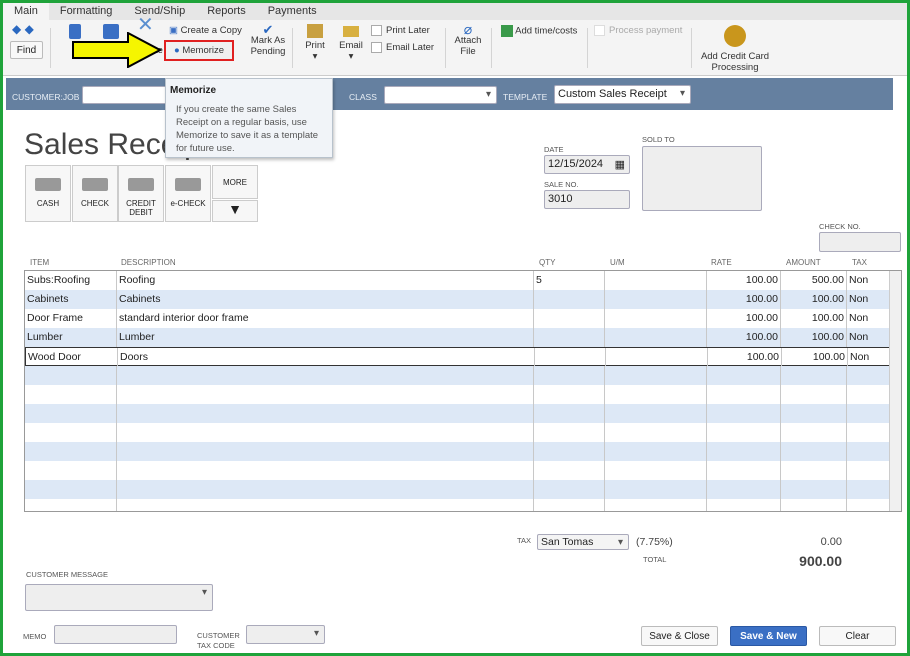 This screenshot has height=656, width=910. What do you see at coordinates (23, 29) in the screenshot?
I see `prev-next-arrows-icon: ◆ ◆` at bounding box center [23, 29].